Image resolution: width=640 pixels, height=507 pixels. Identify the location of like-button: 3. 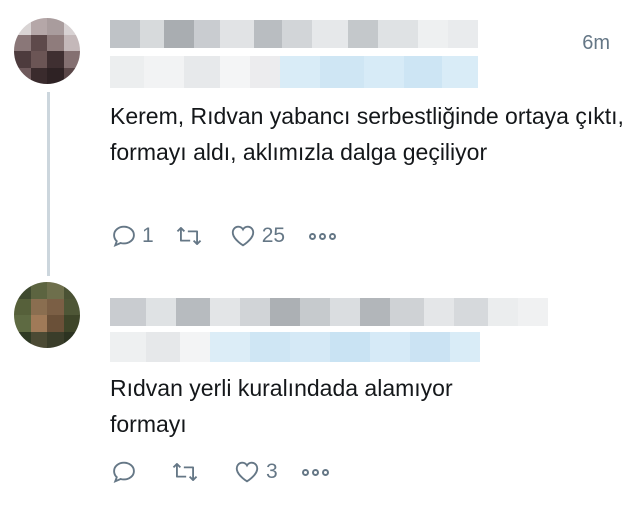
(255, 472).